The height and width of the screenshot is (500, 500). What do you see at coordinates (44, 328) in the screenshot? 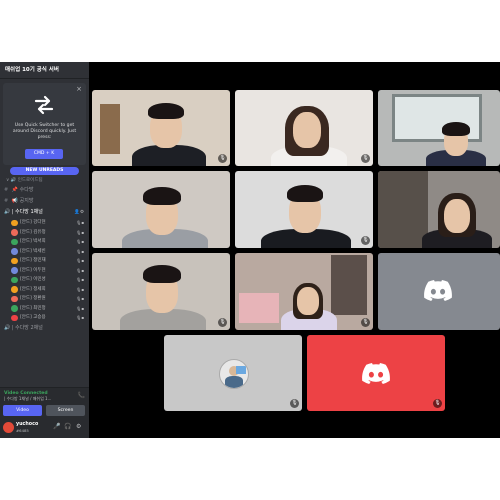
I see `voice-channel-2: 🔊 | 수다방 2채널` at bounding box center [44, 328].